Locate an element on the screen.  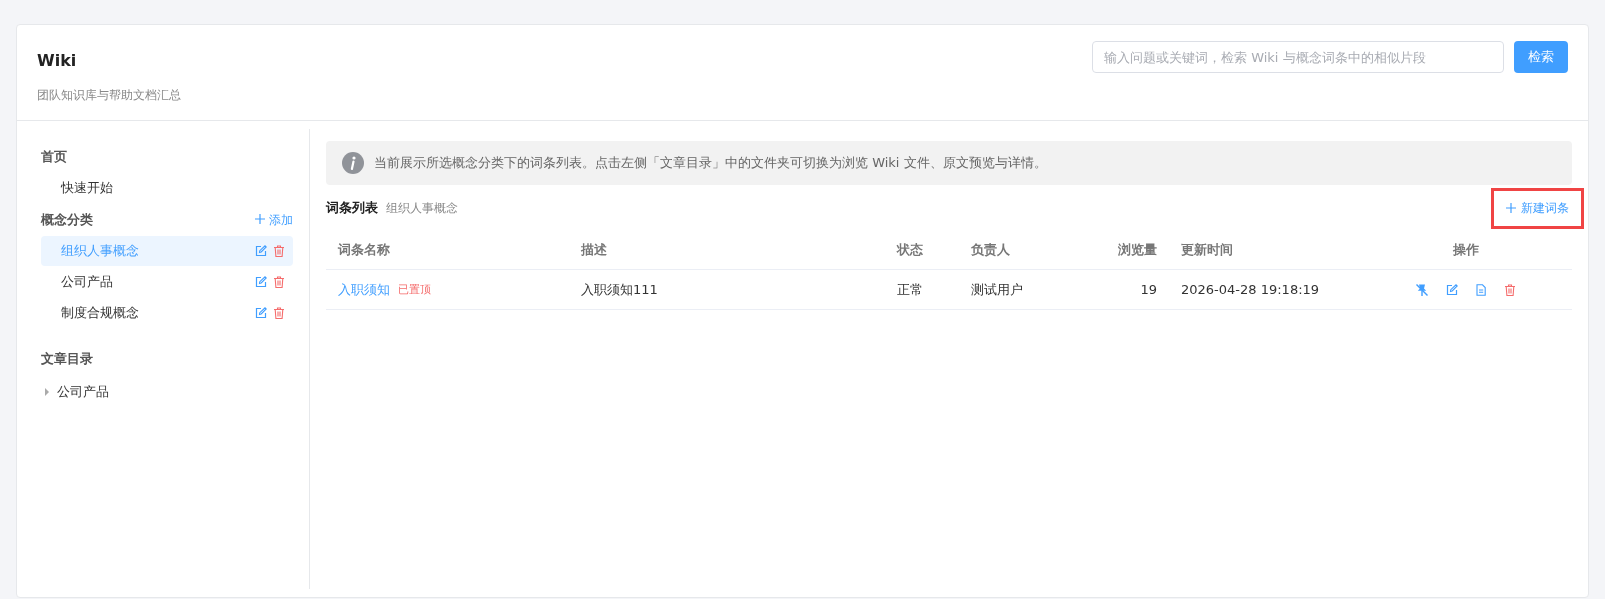
page-title: Wiki is located at coordinates (57, 60).